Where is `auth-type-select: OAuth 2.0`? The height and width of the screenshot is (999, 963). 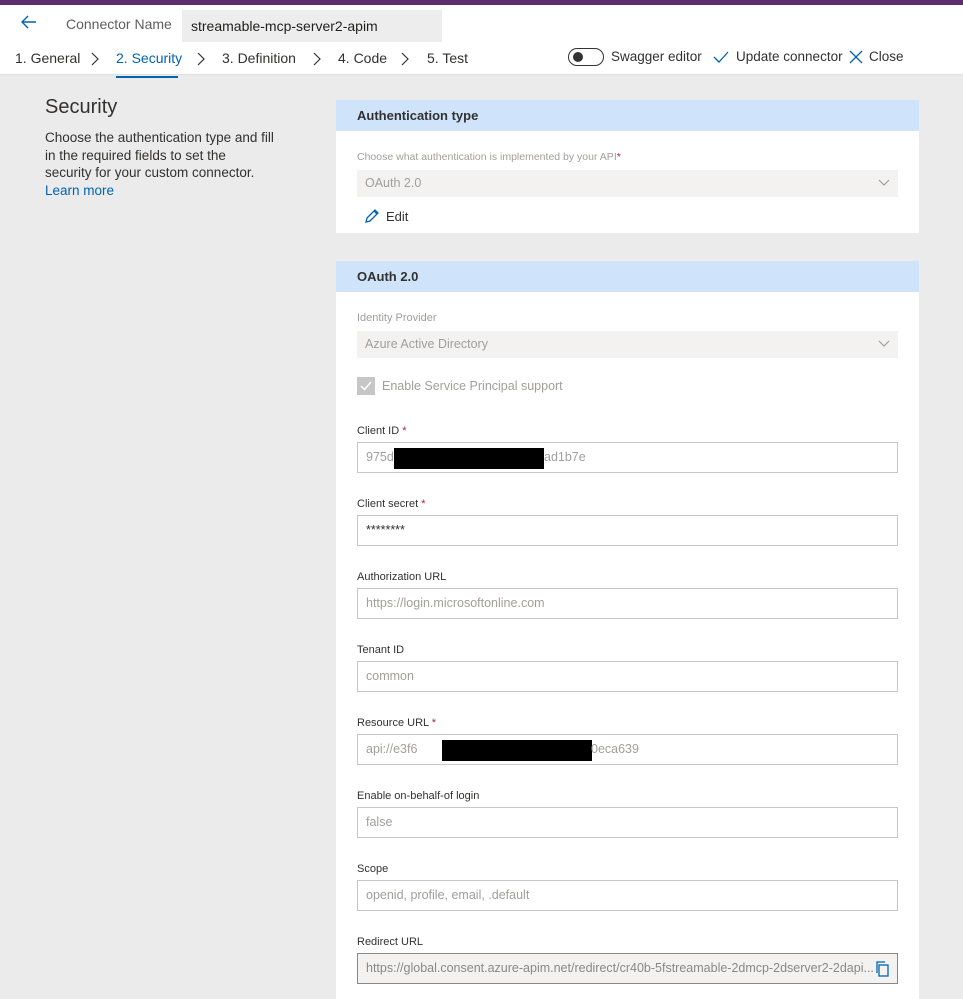
auth-type-select: OAuth 2.0 is located at coordinates (627, 183).